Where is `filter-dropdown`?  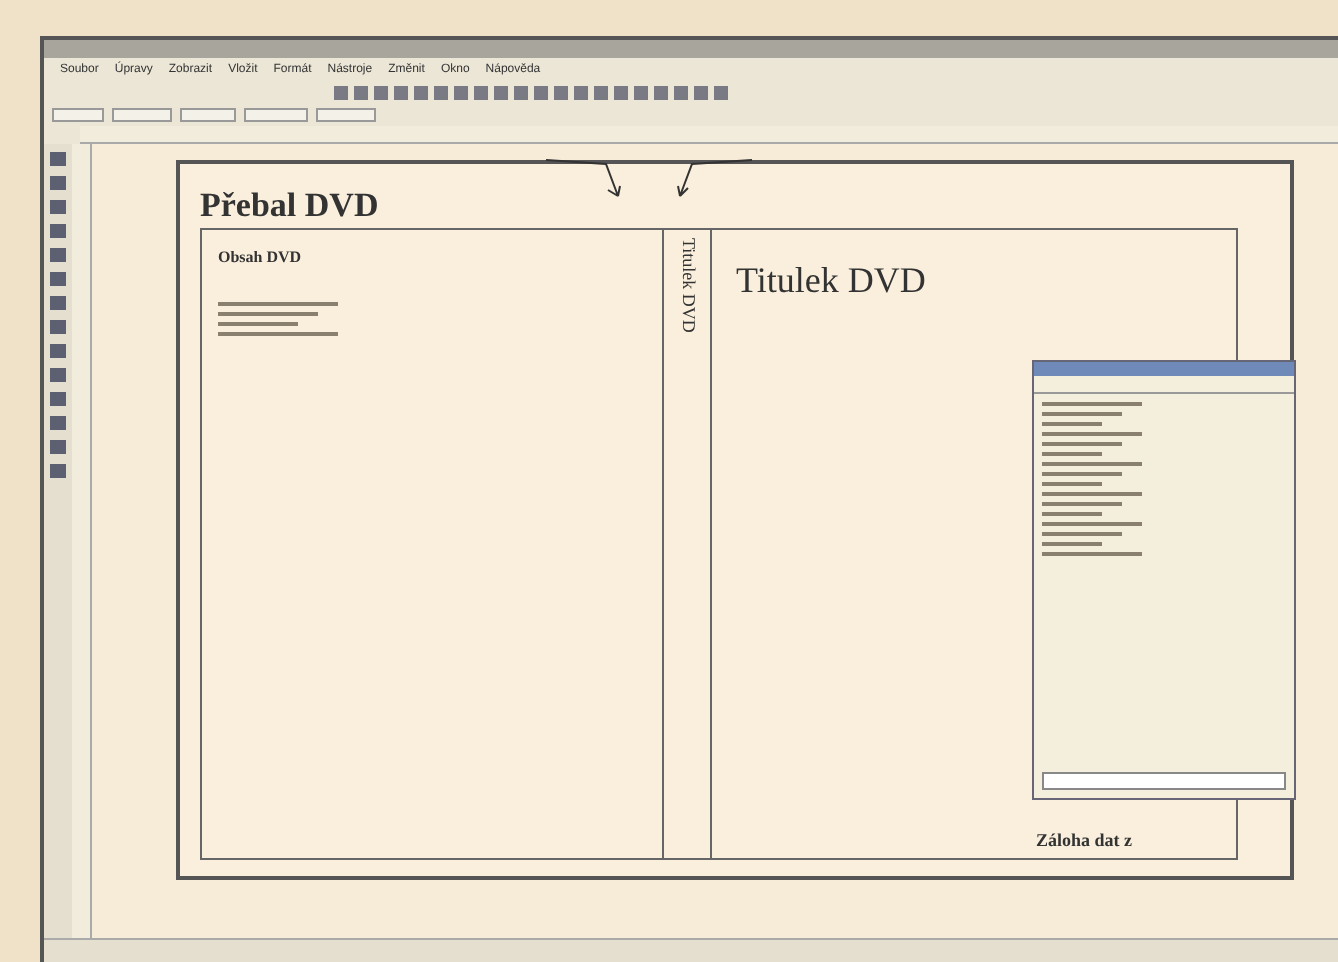 filter-dropdown is located at coordinates (1164, 781).